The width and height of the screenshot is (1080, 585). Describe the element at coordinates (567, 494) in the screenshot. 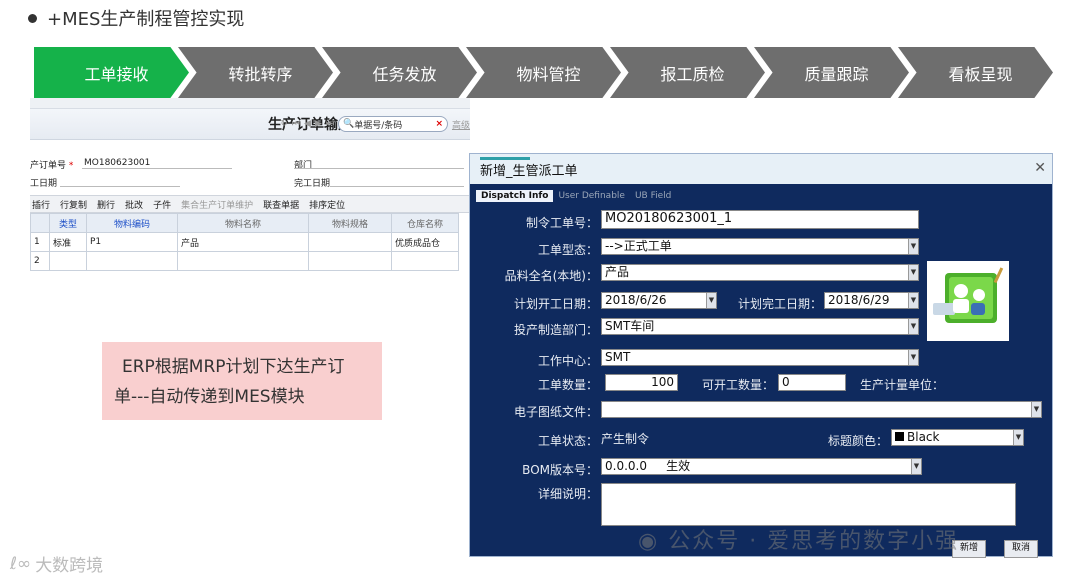

I see `detail-label: 详细说明：` at that location.